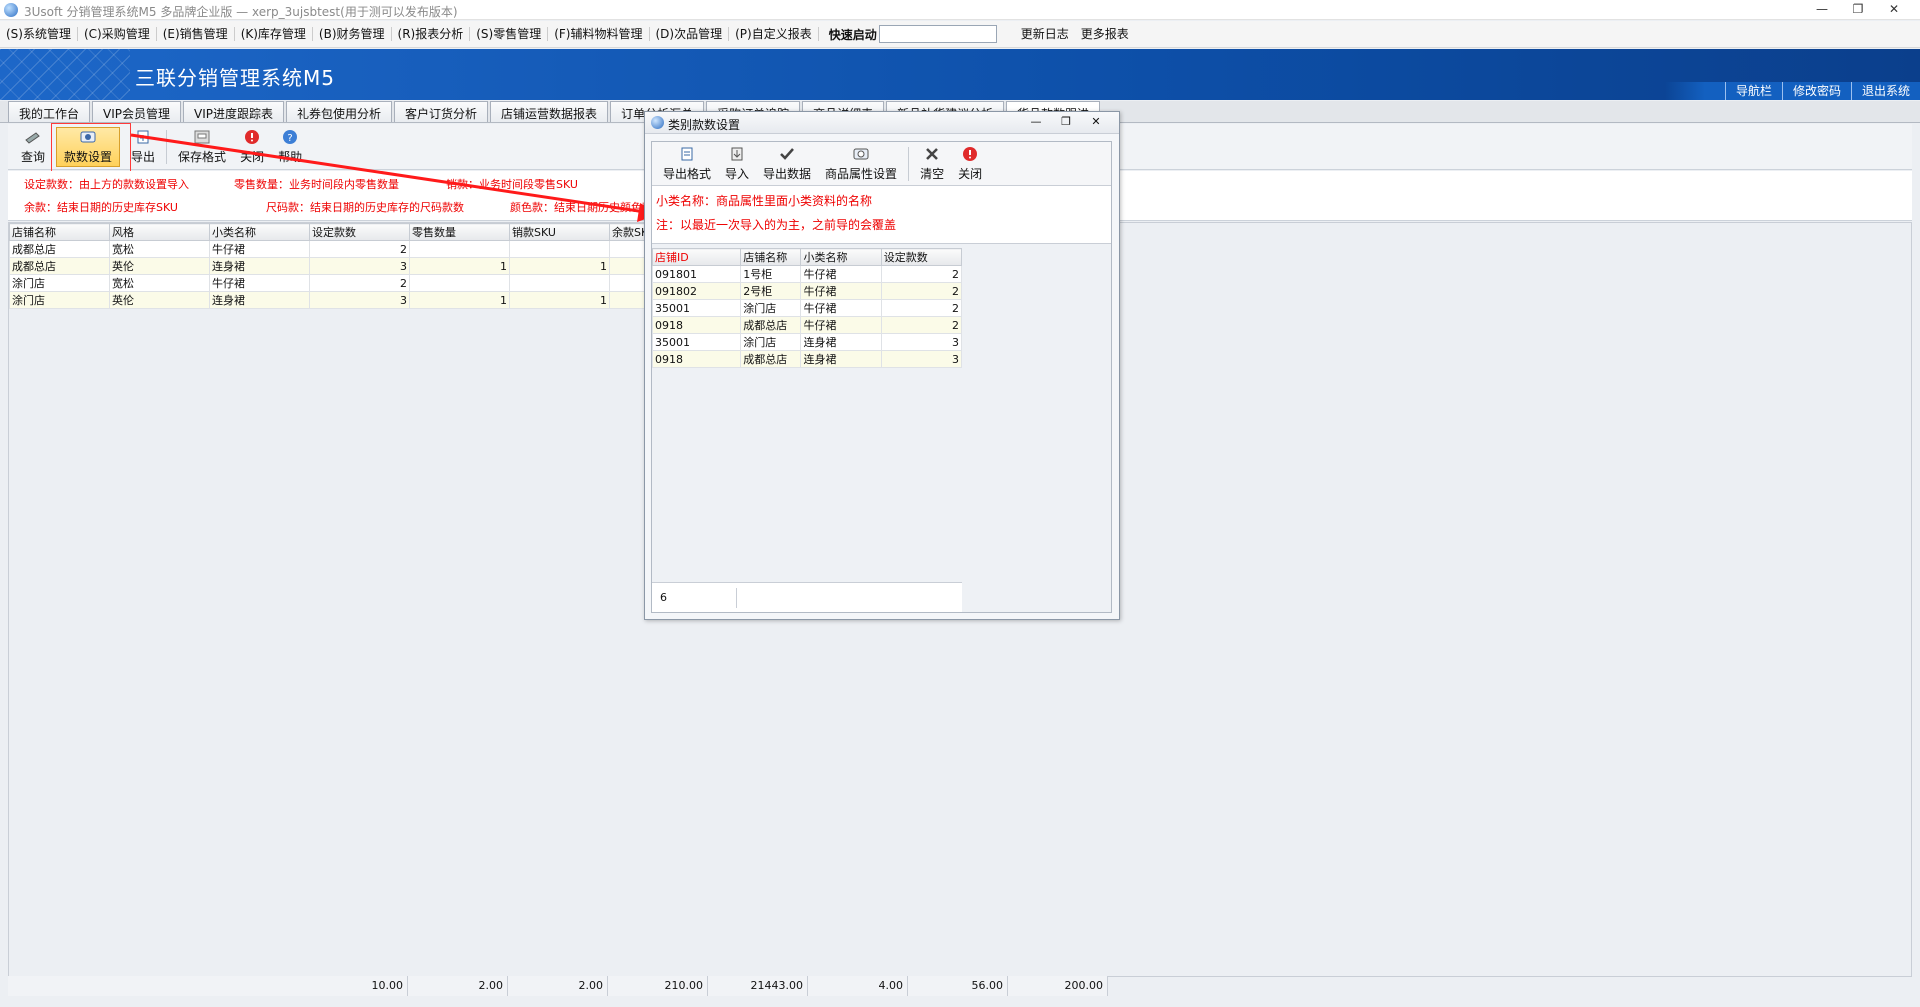 The image size is (1920, 1007). Describe the element at coordinates (39, 34) in the screenshot. I see `menu-system: (S)系统管理` at that location.